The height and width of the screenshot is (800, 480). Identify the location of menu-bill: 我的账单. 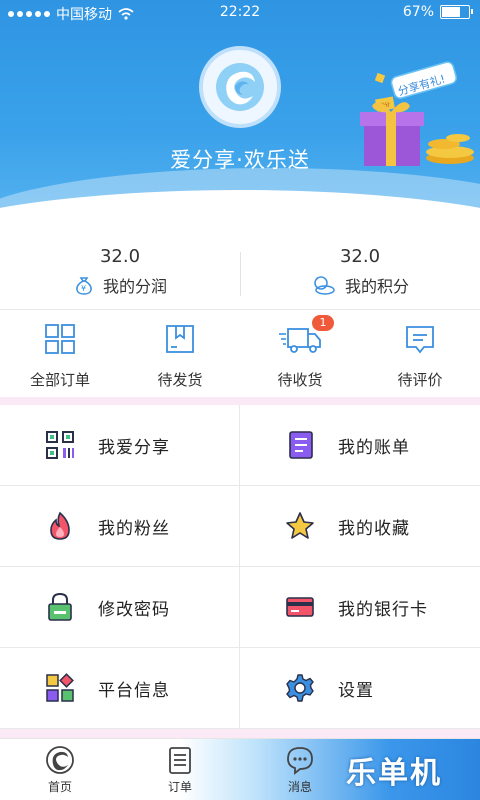
(360, 445).